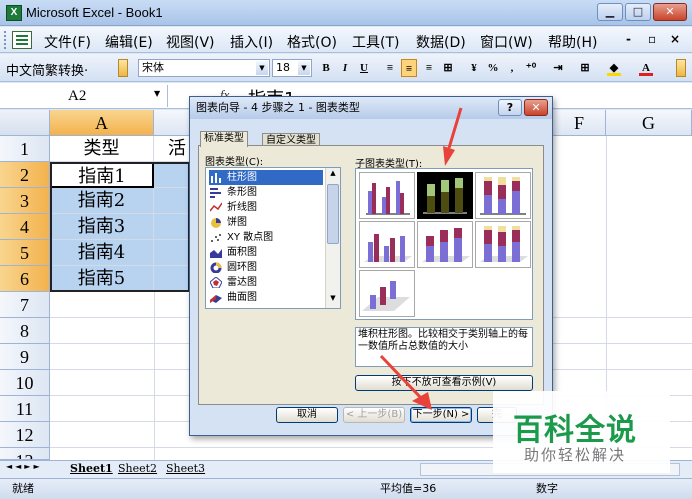  I want to click on cell-b3, so click(172, 201).